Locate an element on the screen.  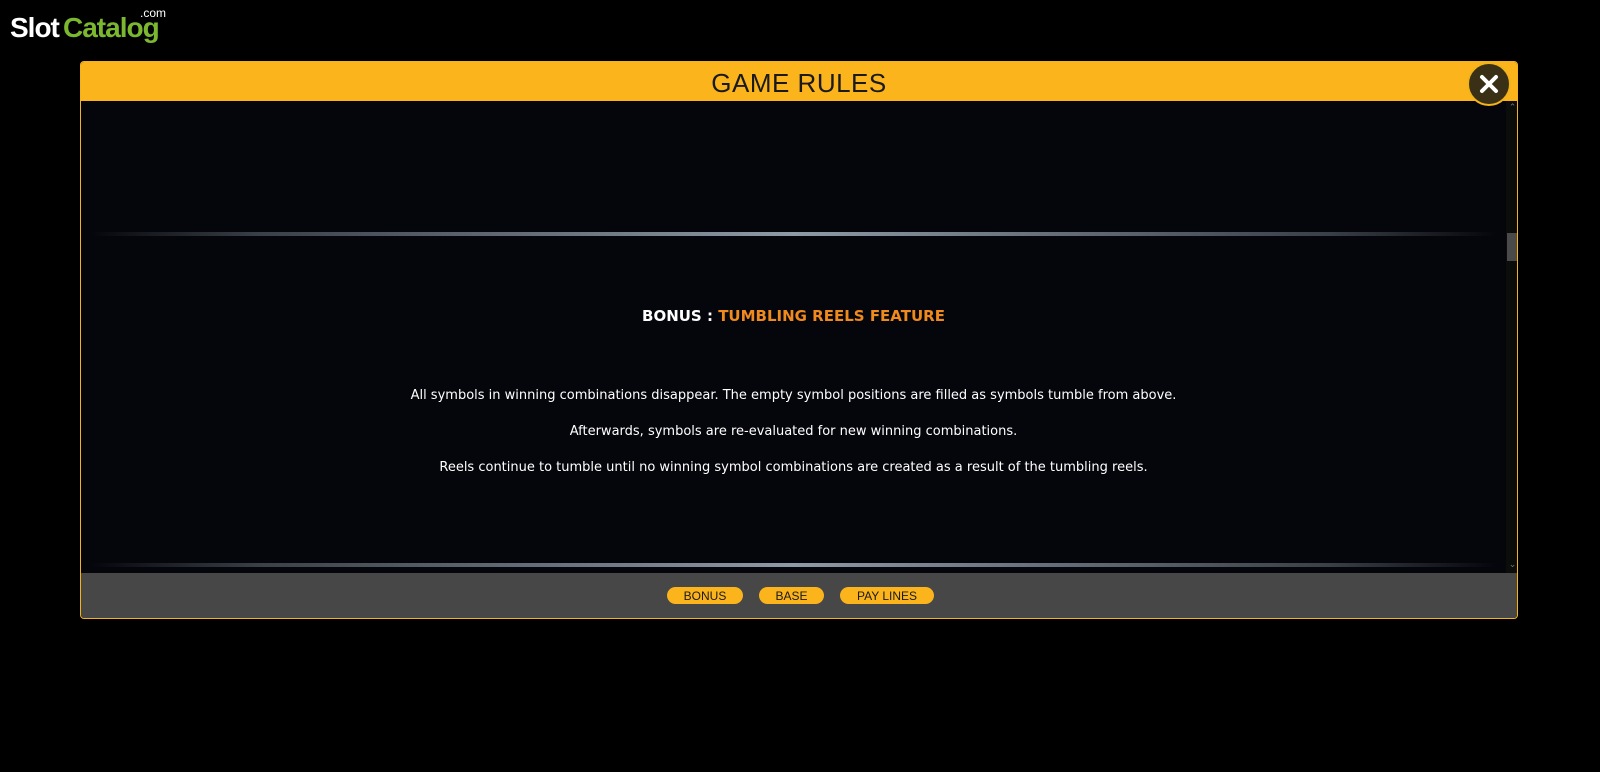
logo-text-slot: Slot is located at coordinates (35, 27).